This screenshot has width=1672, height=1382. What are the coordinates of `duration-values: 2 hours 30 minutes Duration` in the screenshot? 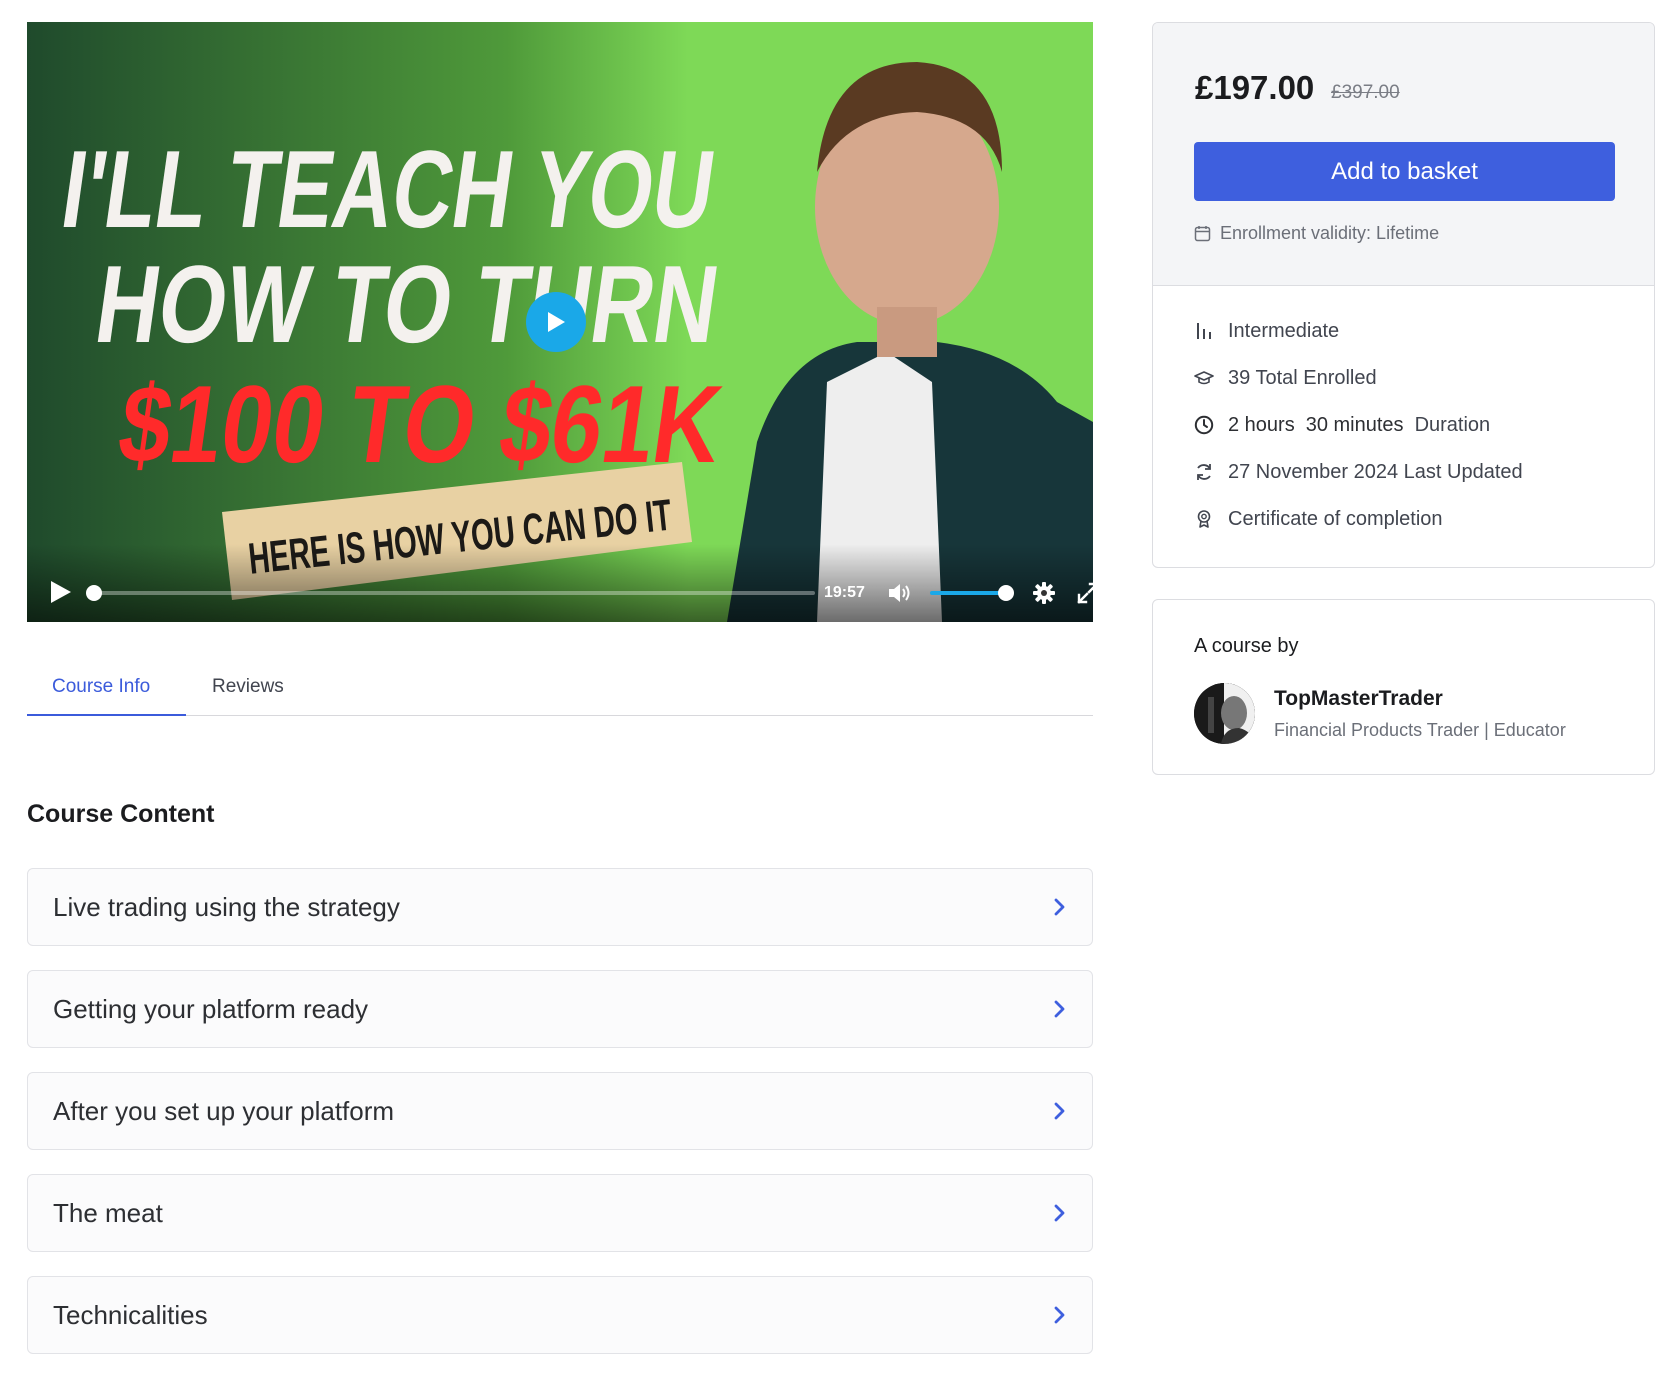 It's located at (1359, 425).